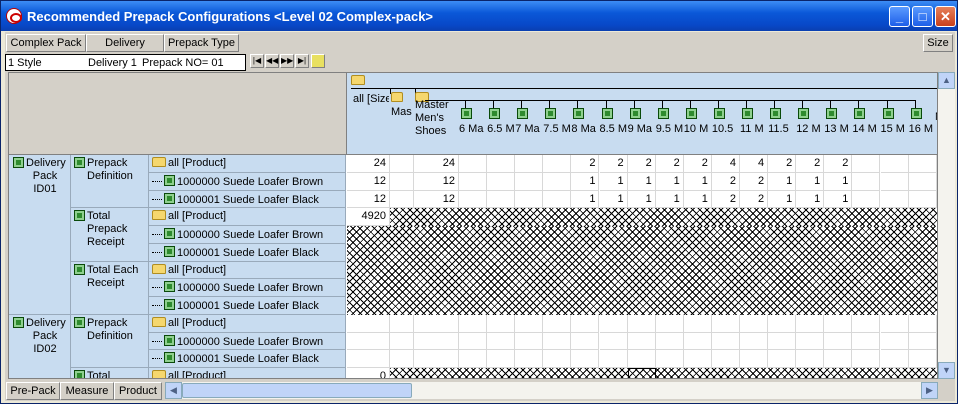 The height and width of the screenshot is (404, 958). What do you see at coordinates (272, 61) in the screenshot?
I see `prev-page-button: ◀◀` at bounding box center [272, 61].